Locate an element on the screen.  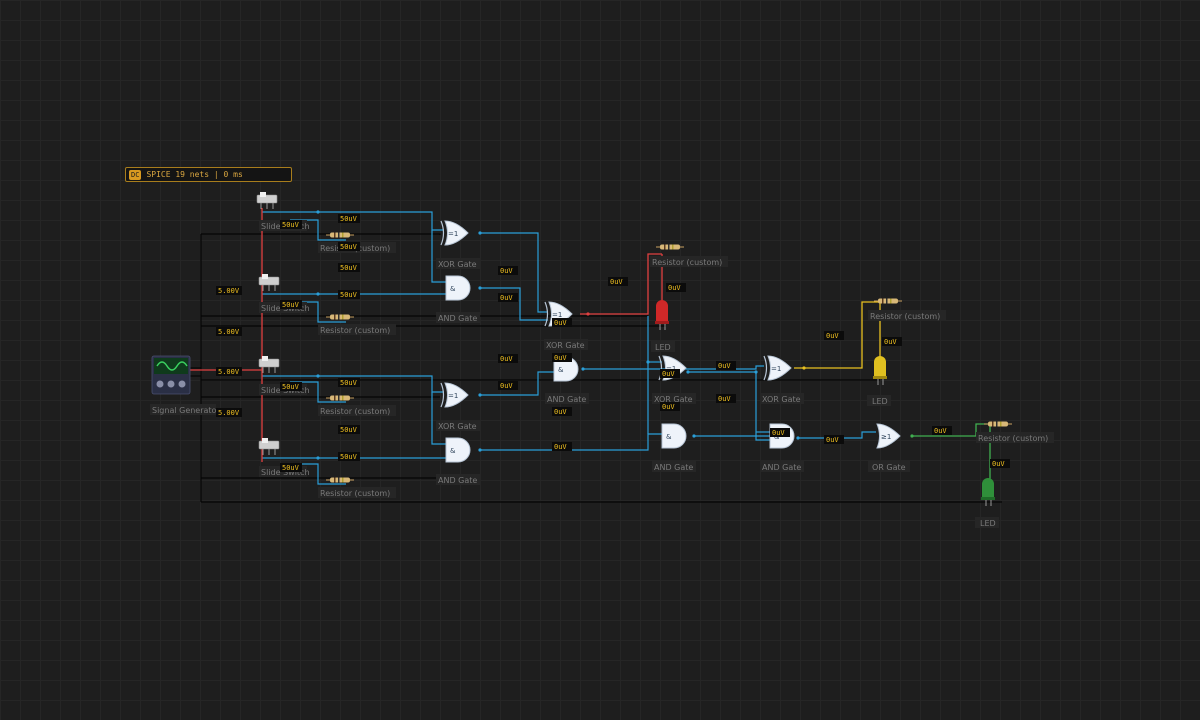
led-yellow is located at coordinates (880, 370).